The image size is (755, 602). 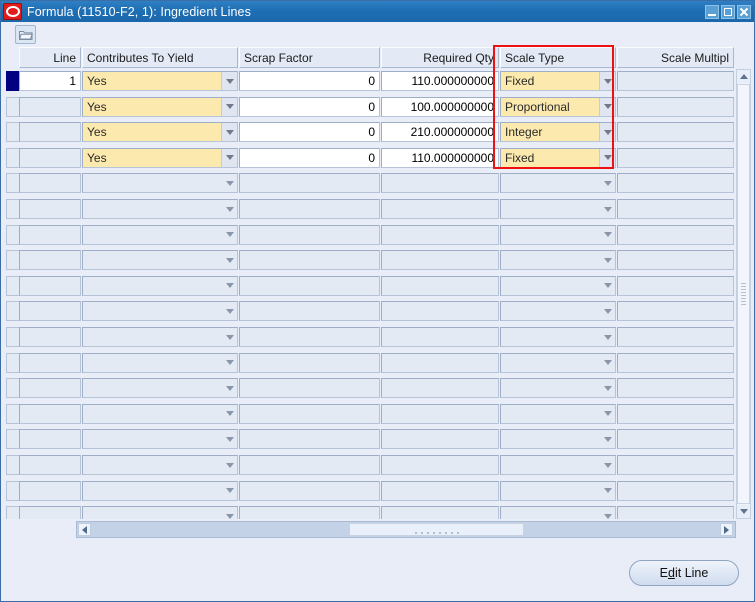 What do you see at coordinates (440, 132) in the screenshot?
I see `cell-required-qty: 210.000000000` at bounding box center [440, 132].